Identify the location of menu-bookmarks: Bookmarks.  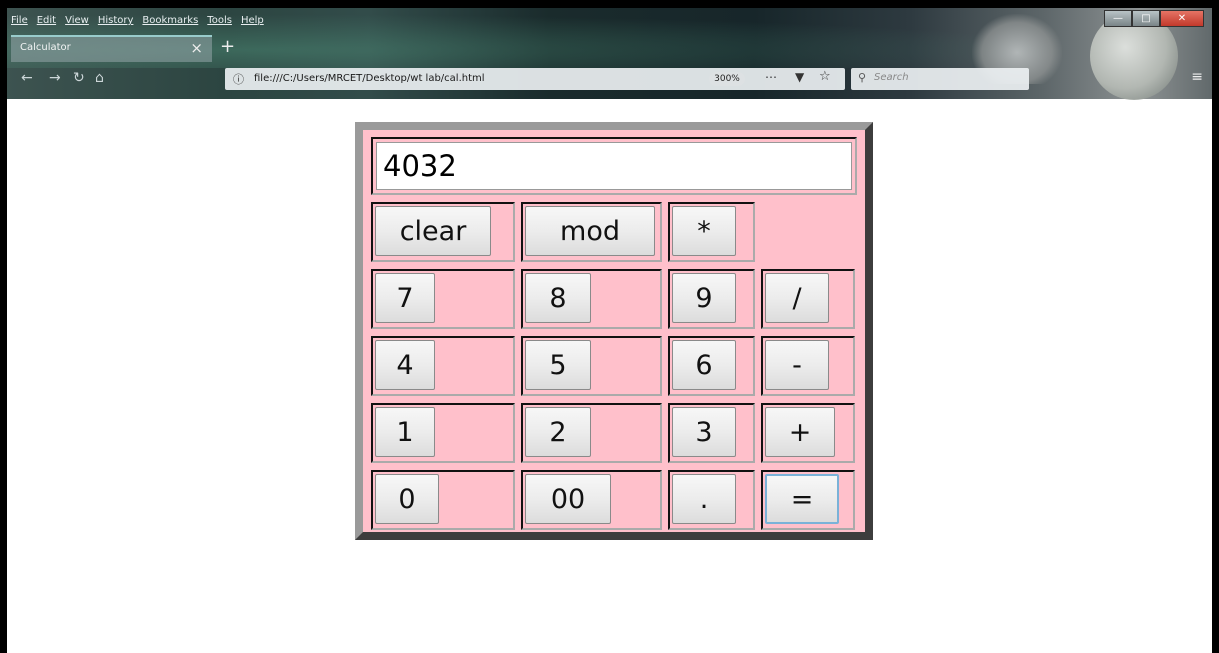
(170, 22).